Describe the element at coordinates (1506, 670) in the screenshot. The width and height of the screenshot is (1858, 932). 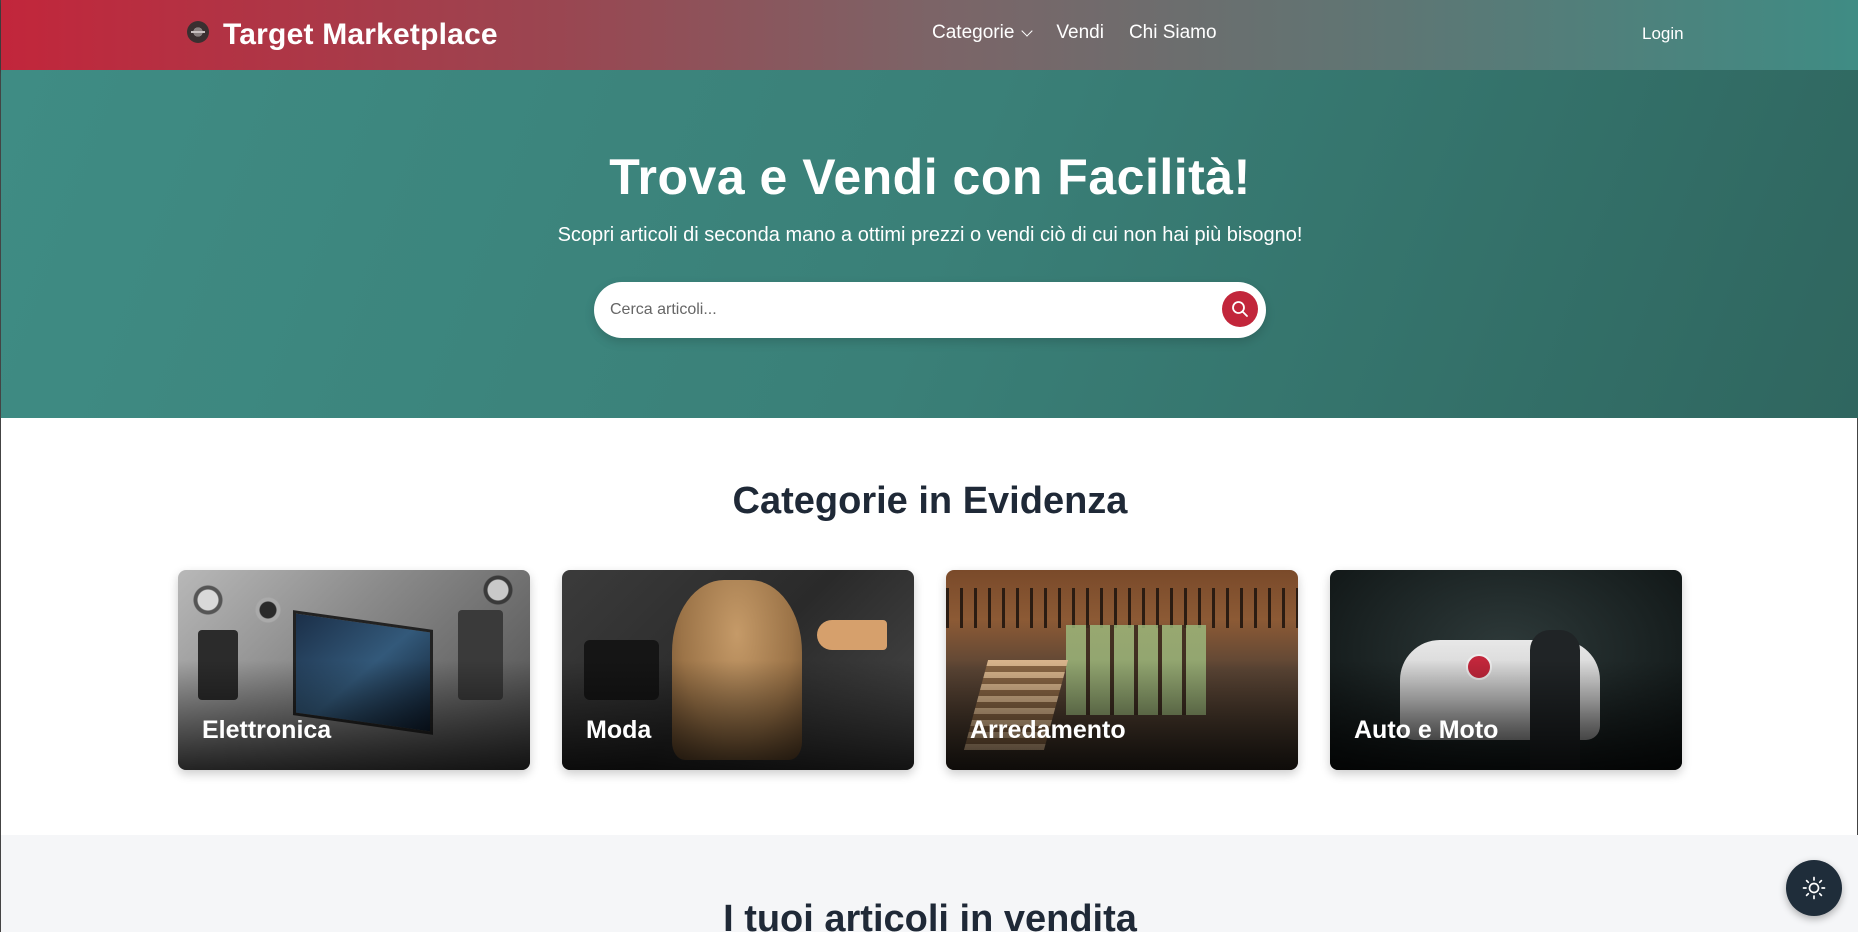
I see `category-card-auto-e-moto: Auto e Moto` at that location.